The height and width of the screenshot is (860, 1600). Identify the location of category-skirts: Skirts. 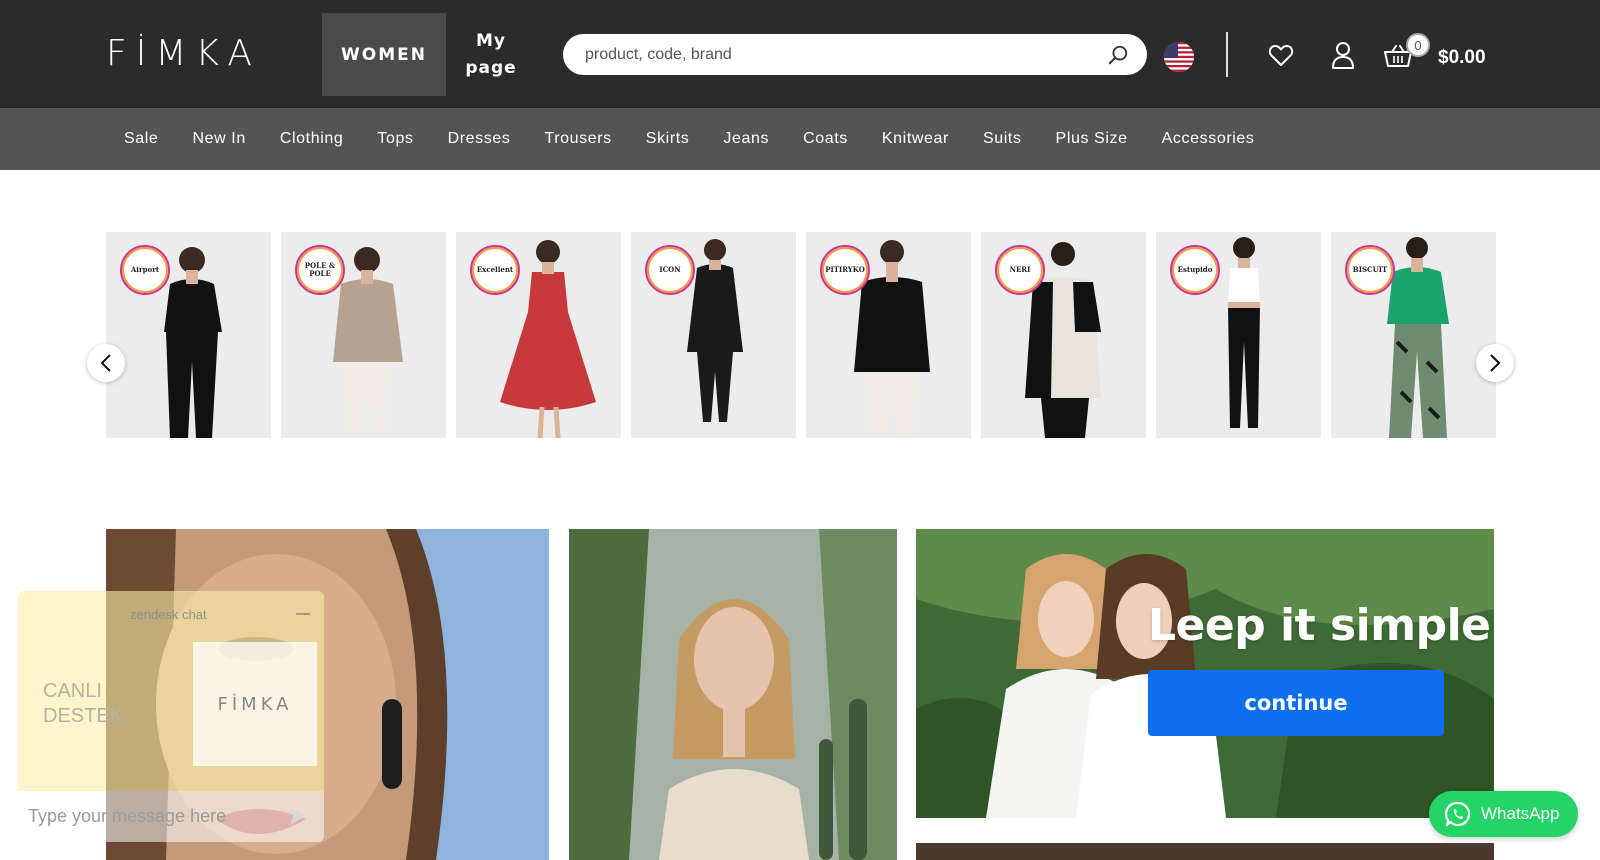
(668, 139).